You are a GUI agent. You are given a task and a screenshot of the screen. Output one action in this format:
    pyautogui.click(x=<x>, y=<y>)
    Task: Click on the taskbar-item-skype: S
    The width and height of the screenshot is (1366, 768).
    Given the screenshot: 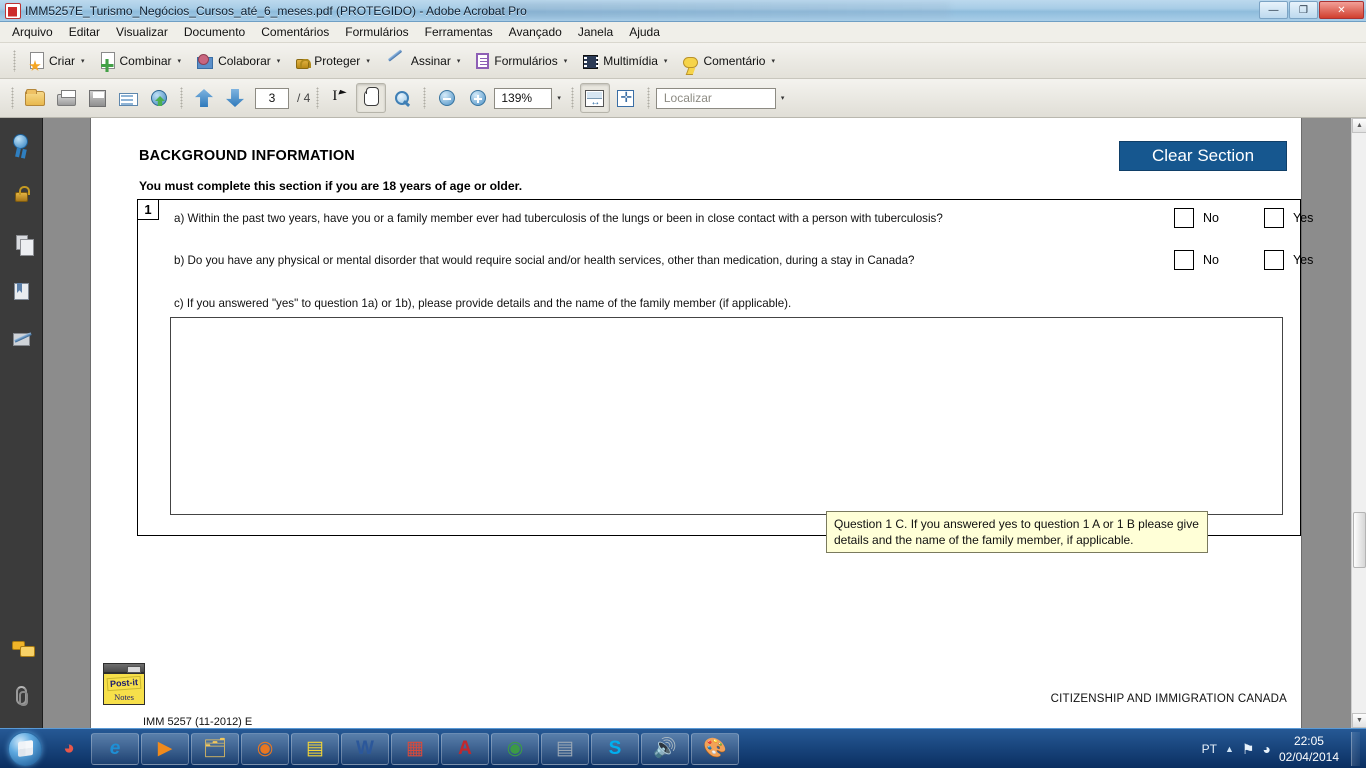 What is the action you would take?
    pyautogui.click(x=615, y=748)
    